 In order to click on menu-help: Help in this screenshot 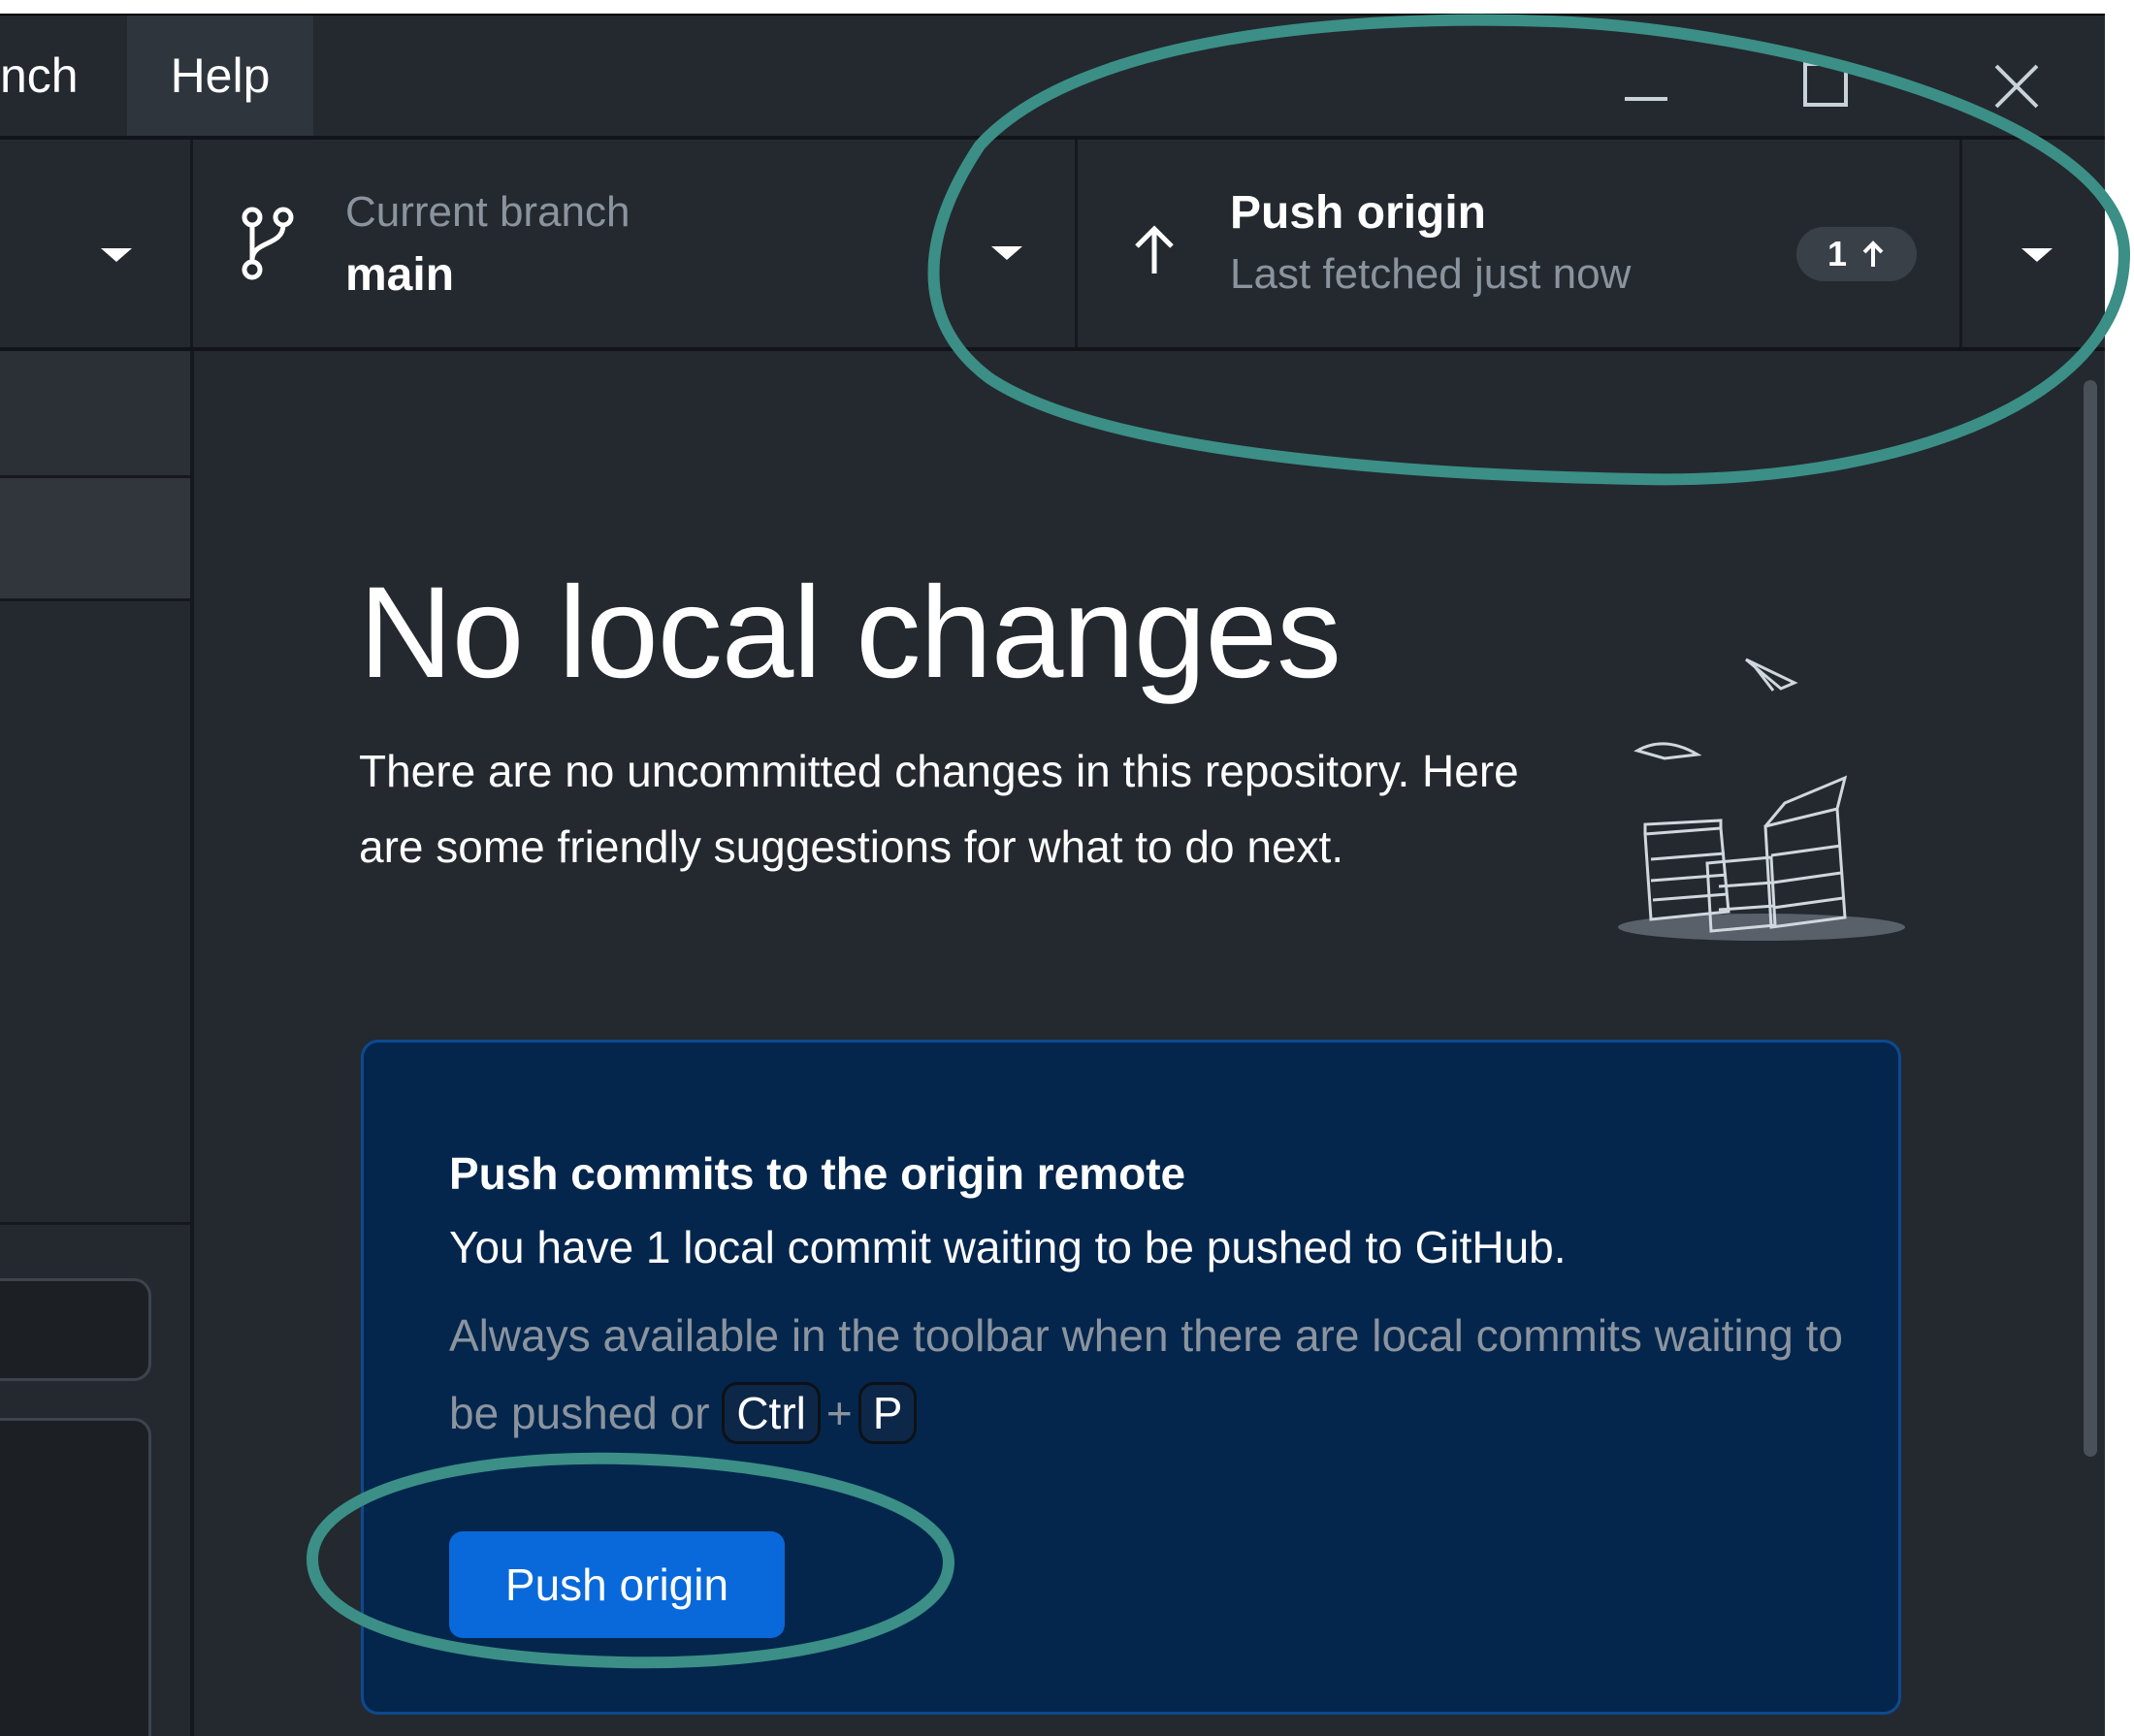, I will do `click(220, 76)`.